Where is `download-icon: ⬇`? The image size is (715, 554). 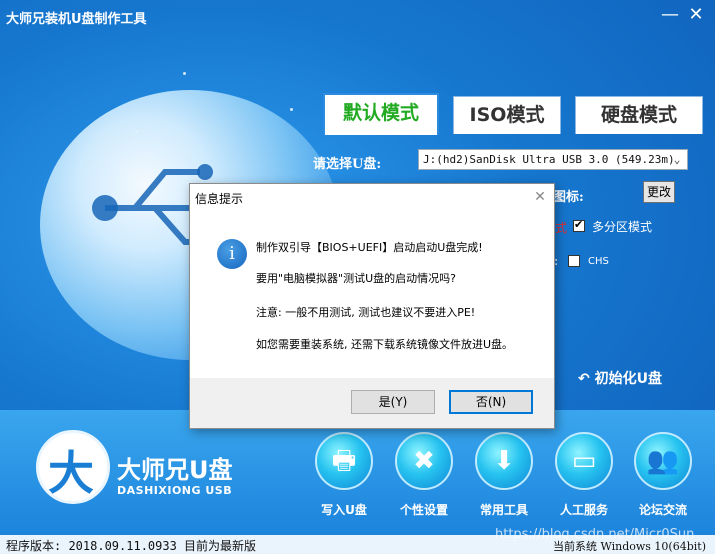
download-icon: ⬇ is located at coordinates (504, 461).